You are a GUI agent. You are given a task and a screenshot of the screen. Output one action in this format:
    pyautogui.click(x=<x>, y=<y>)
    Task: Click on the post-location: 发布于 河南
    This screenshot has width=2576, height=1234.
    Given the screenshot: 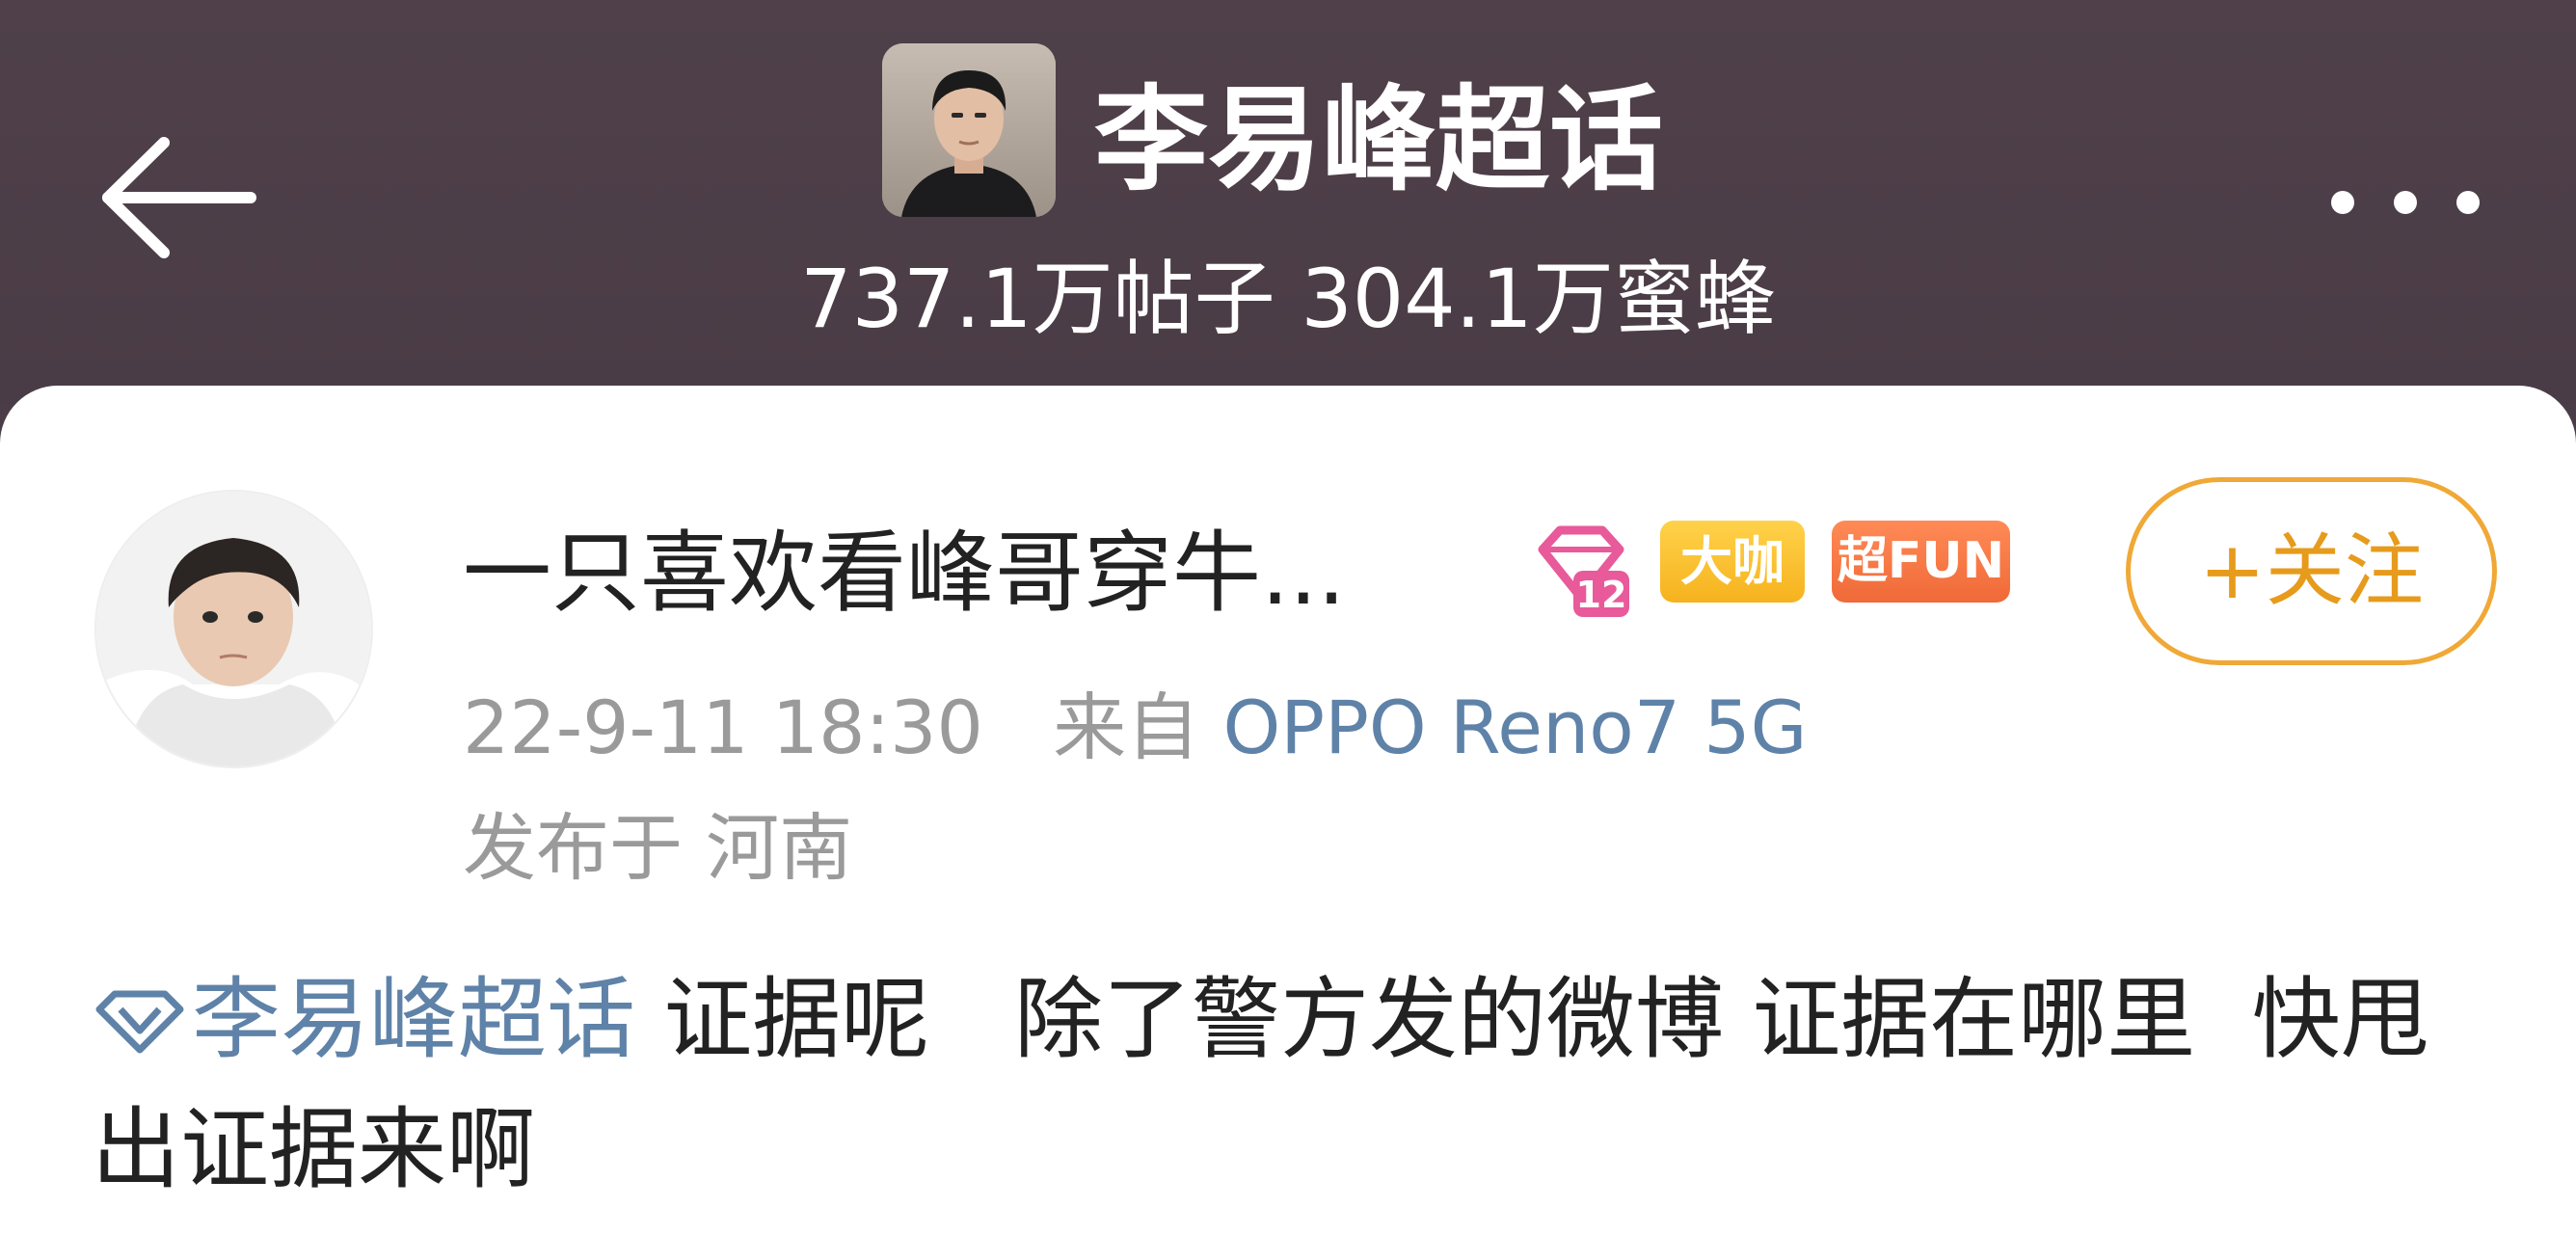 What is the action you would take?
    pyautogui.click(x=658, y=848)
    